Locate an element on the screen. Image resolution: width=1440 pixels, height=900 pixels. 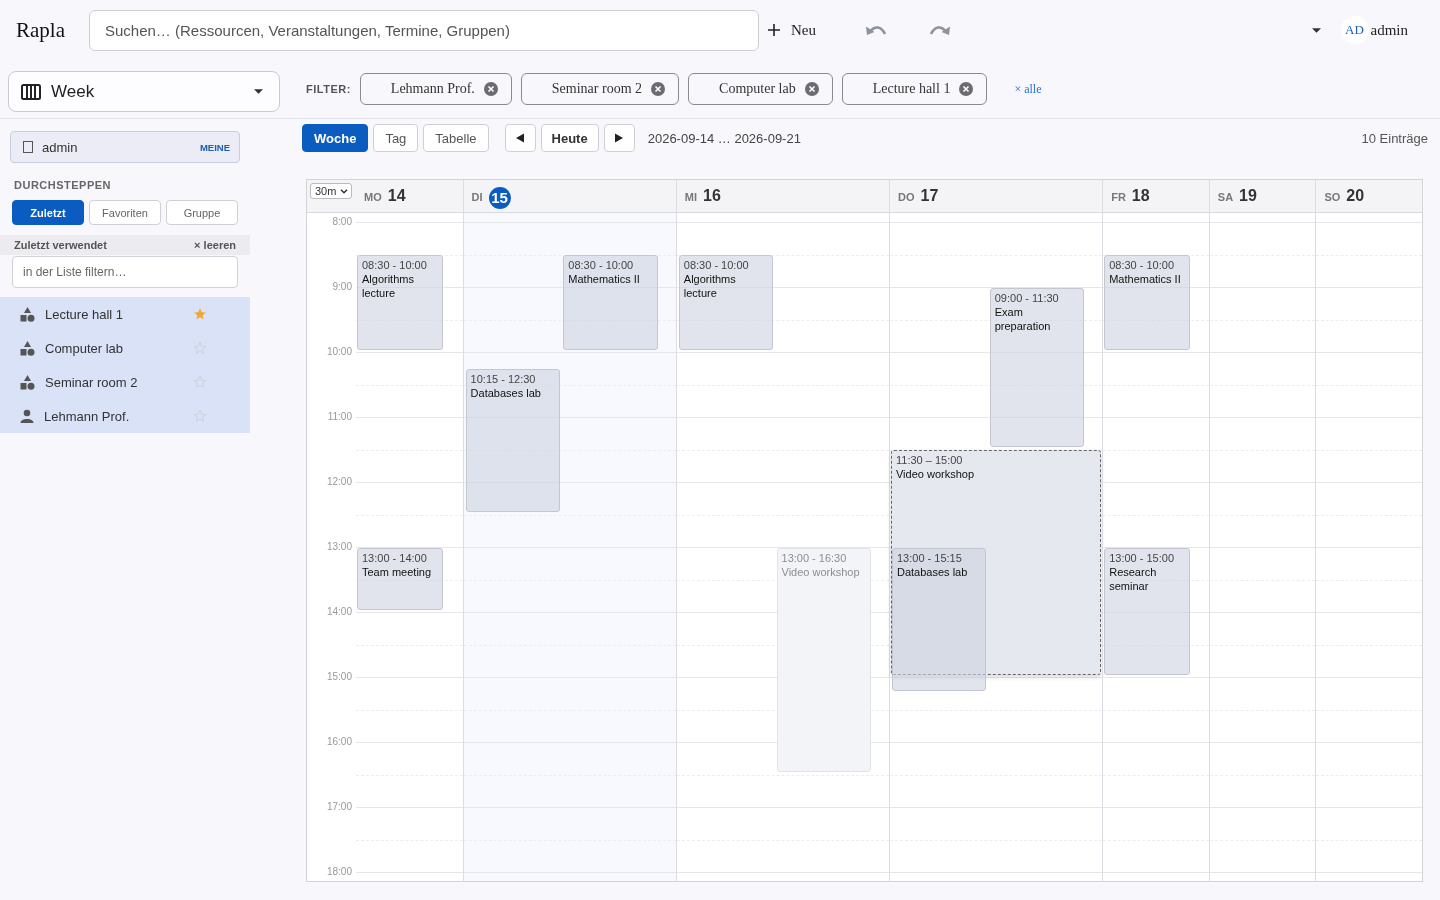
time-label: 16:00 is located at coordinates (339, 742).